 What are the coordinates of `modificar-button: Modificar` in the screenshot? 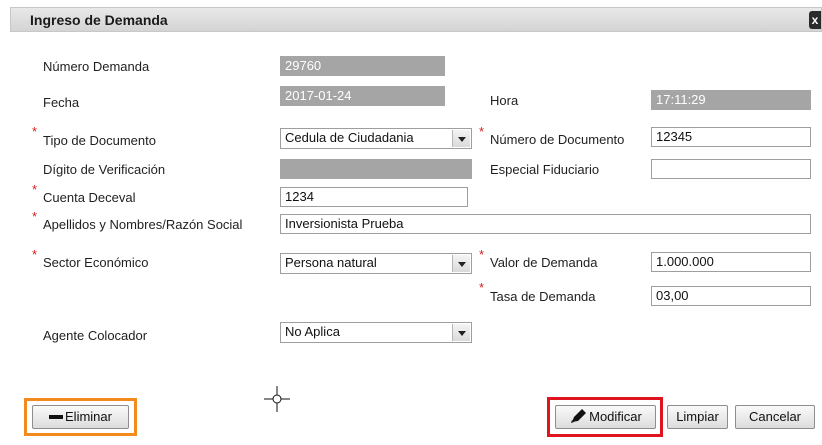 It's located at (605, 417).